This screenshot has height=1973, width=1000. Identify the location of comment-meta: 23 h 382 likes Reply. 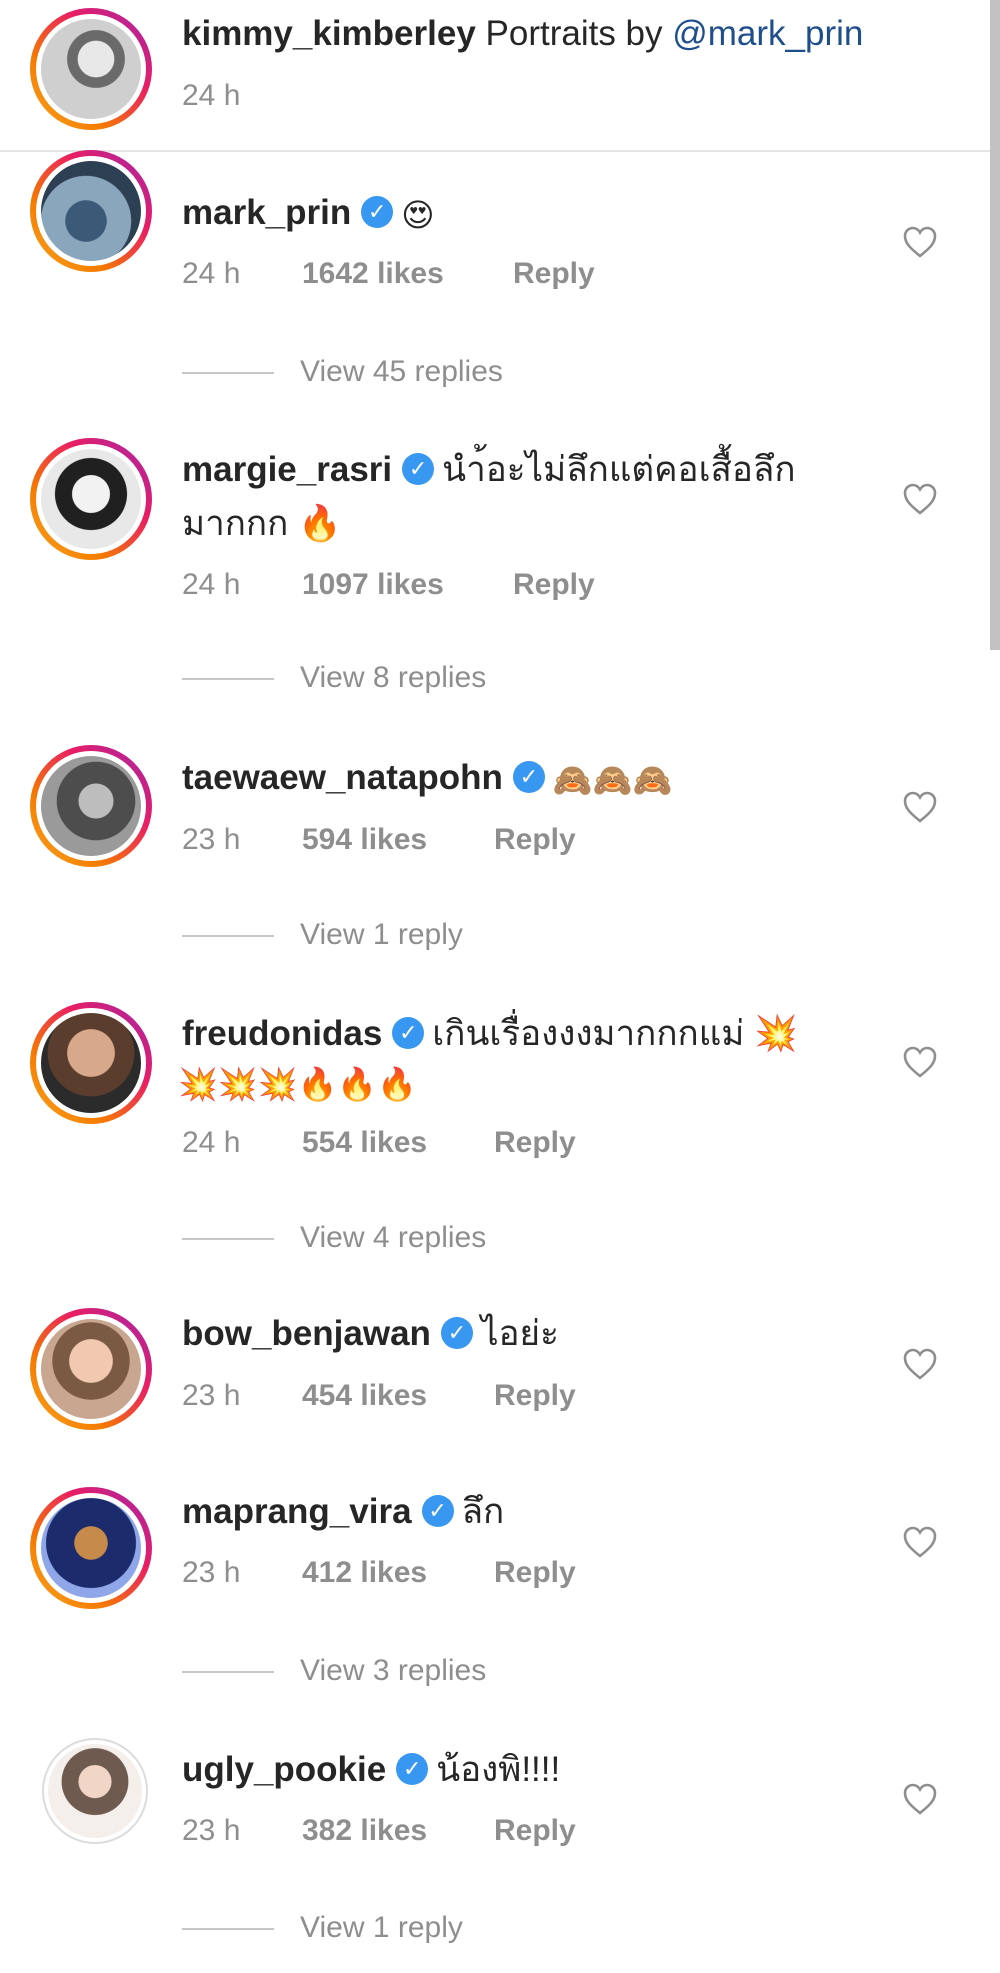
(379, 1831).